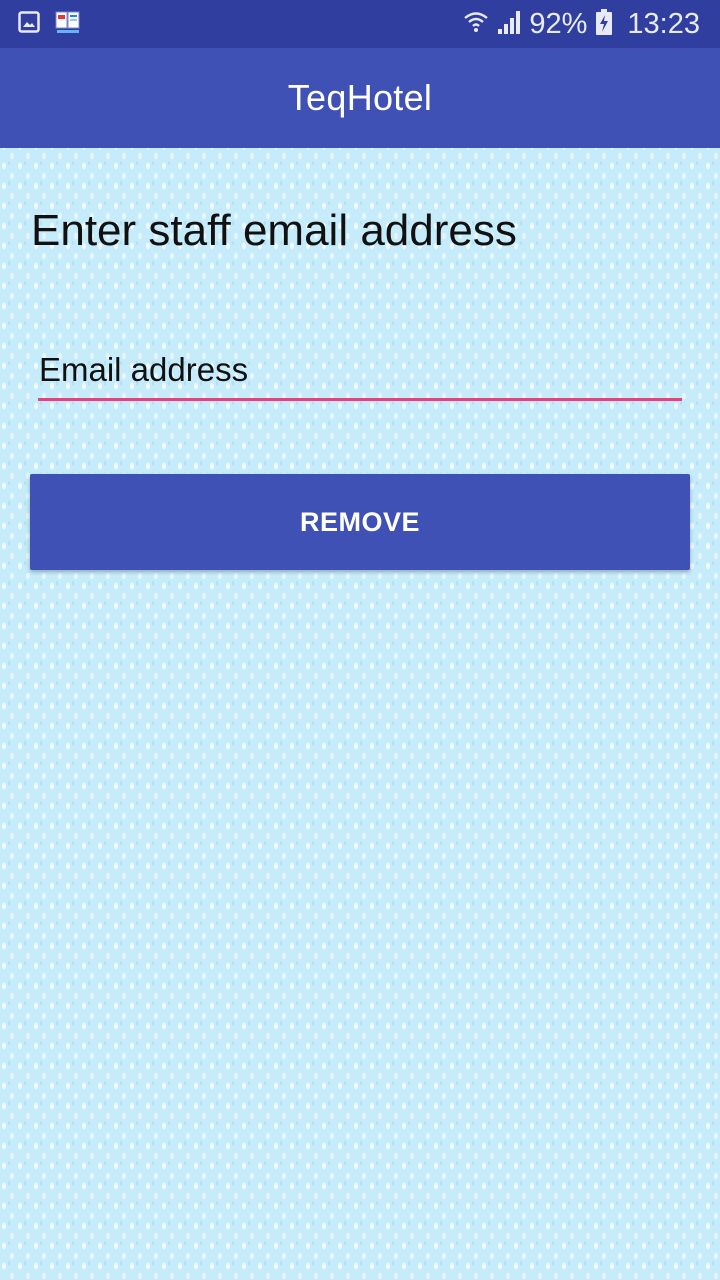  I want to click on status-right-icons: 92% 13:23, so click(581, 24).